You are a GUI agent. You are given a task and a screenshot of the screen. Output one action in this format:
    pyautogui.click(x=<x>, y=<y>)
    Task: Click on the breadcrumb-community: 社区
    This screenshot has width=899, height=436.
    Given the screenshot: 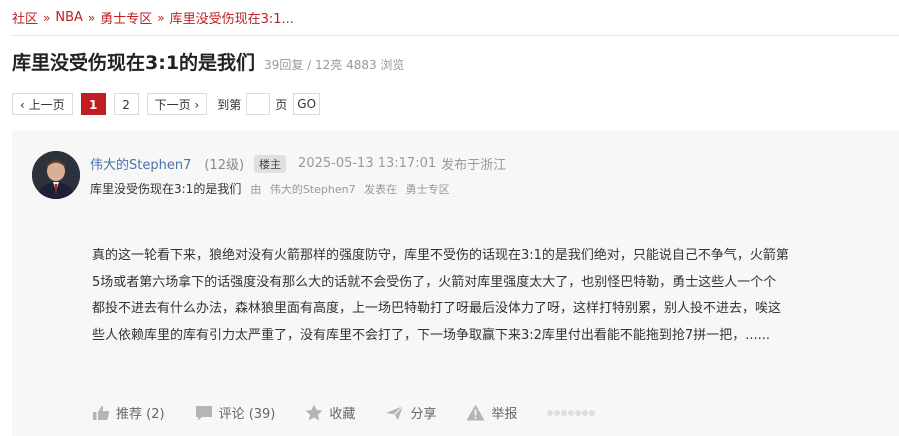 What is the action you would take?
    pyautogui.click(x=25, y=17)
    